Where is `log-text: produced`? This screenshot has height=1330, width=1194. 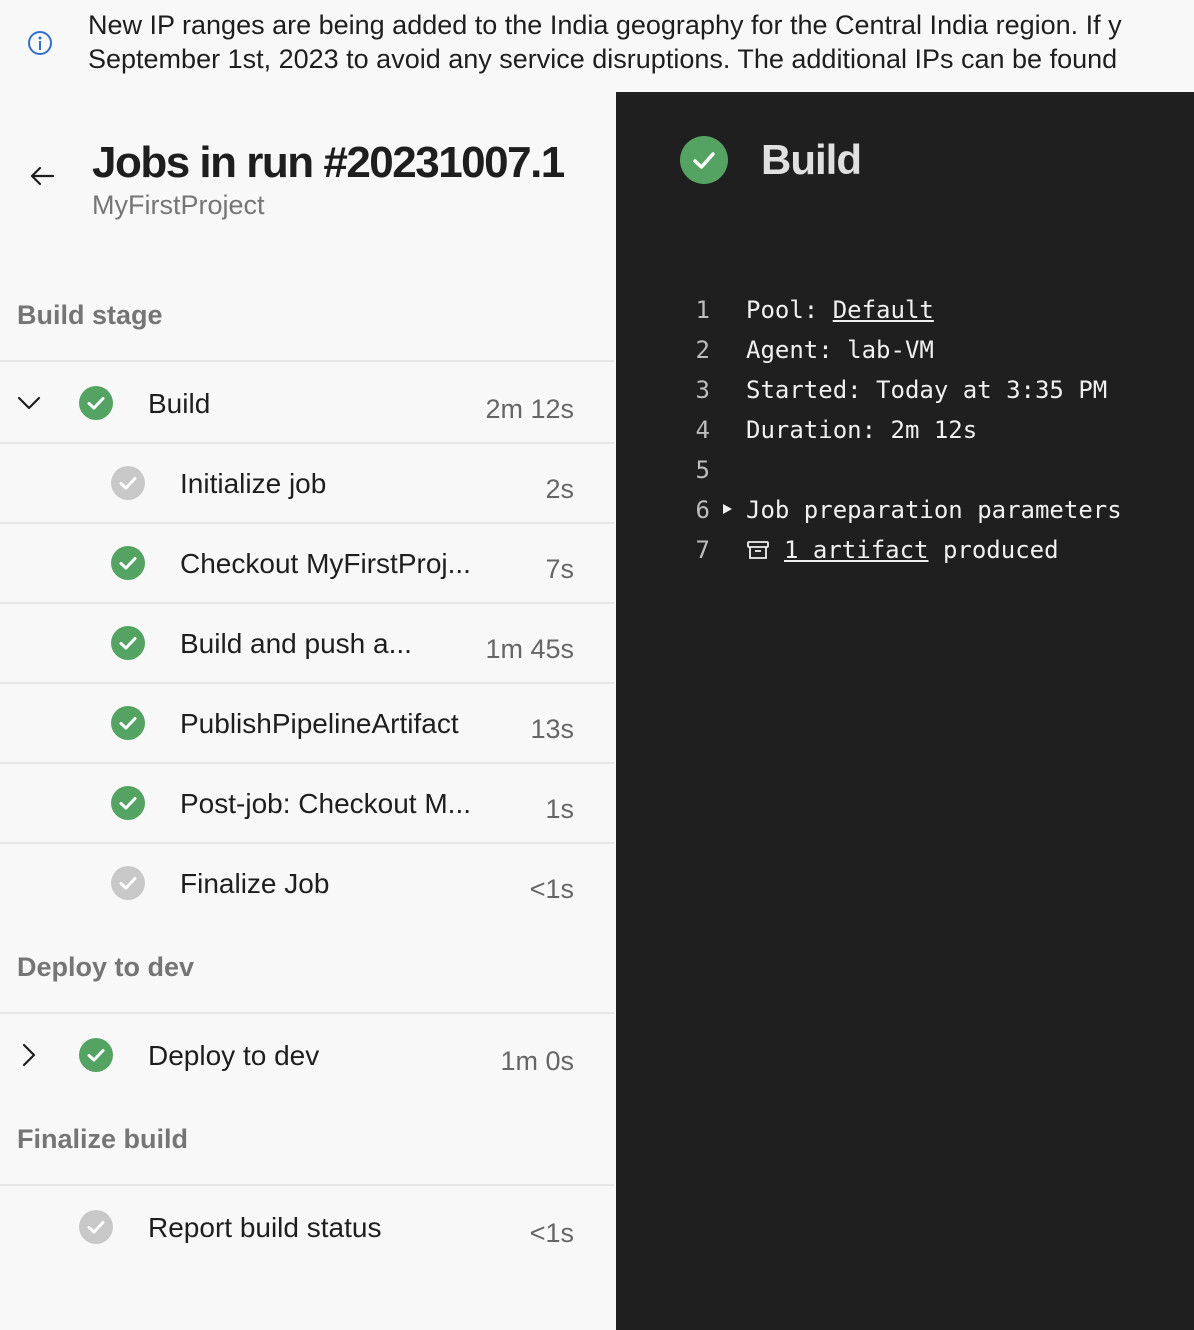
log-text: produced is located at coordinates (993, 550).